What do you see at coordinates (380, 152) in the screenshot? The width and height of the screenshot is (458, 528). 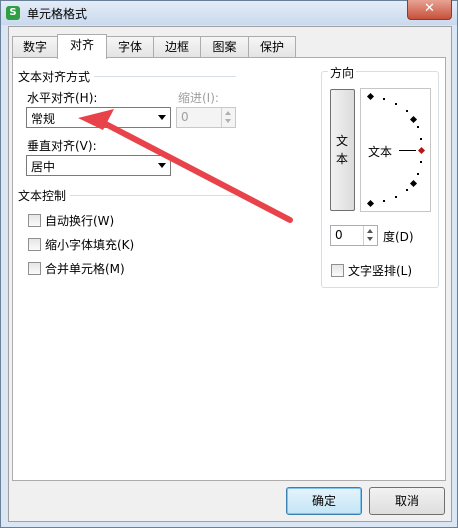 I see `dial-text: 文本` at bounding box center [380, 152].